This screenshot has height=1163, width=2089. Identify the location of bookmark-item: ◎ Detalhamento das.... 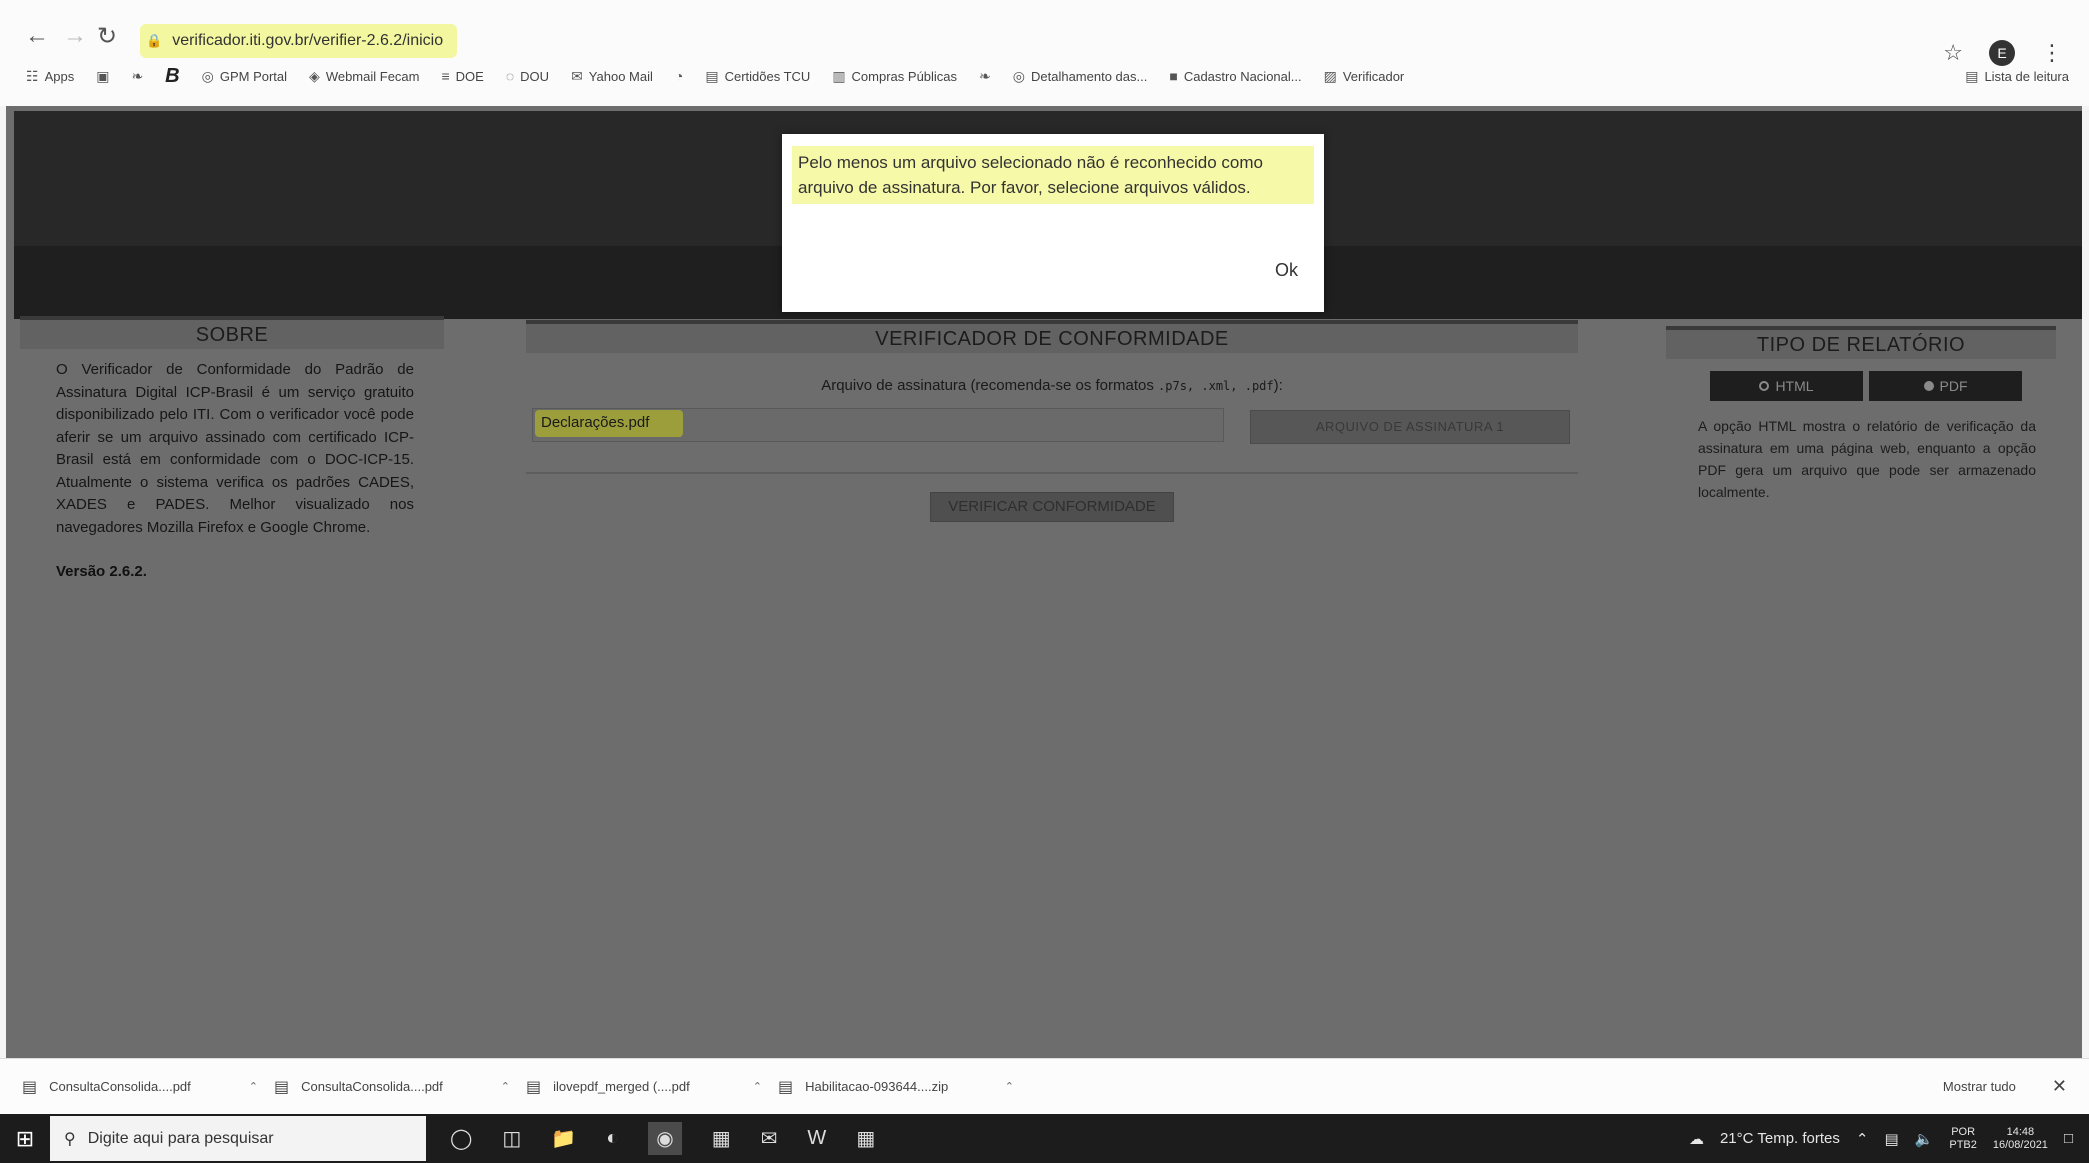
(1080, 76).